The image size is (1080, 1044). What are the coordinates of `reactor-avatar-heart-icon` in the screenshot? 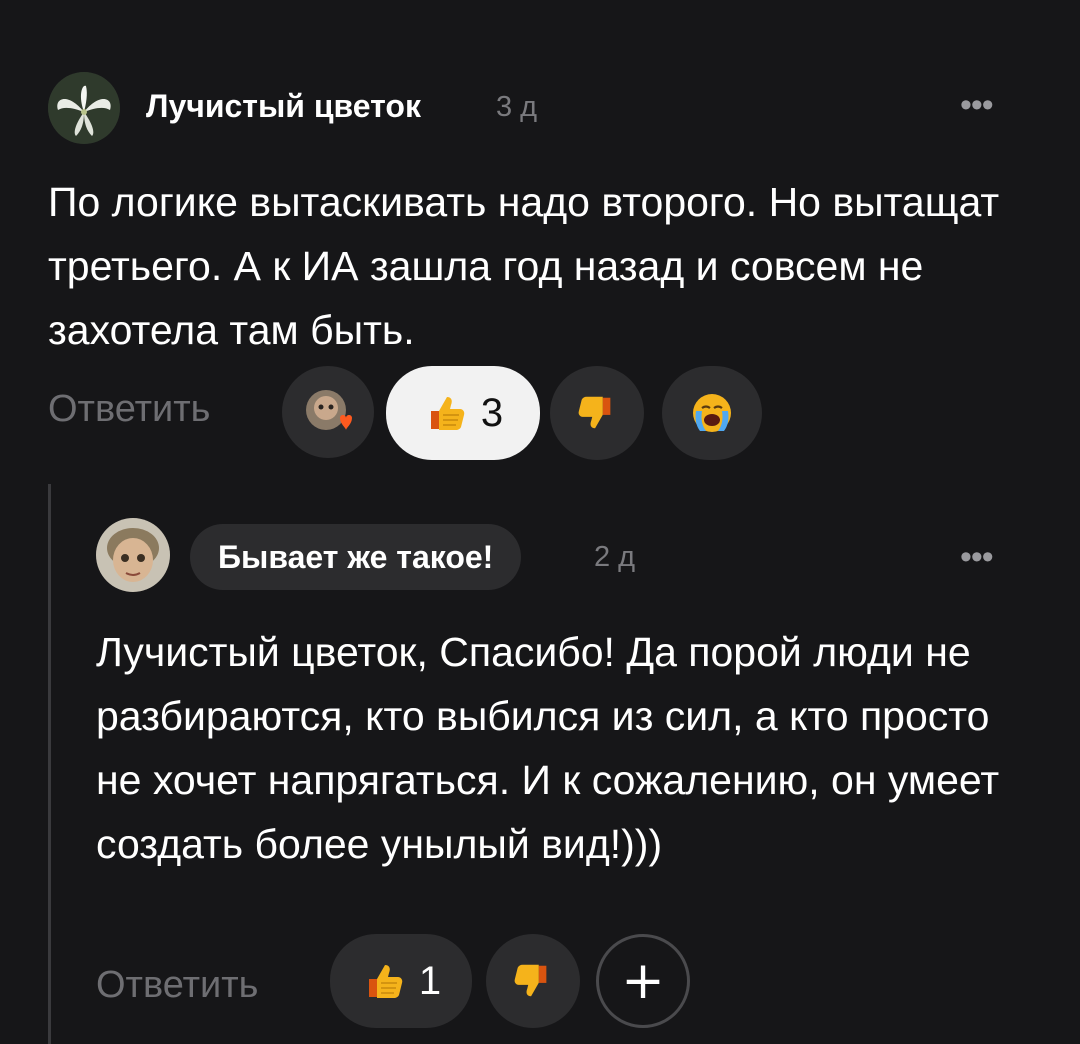 It's located at (329, 410).